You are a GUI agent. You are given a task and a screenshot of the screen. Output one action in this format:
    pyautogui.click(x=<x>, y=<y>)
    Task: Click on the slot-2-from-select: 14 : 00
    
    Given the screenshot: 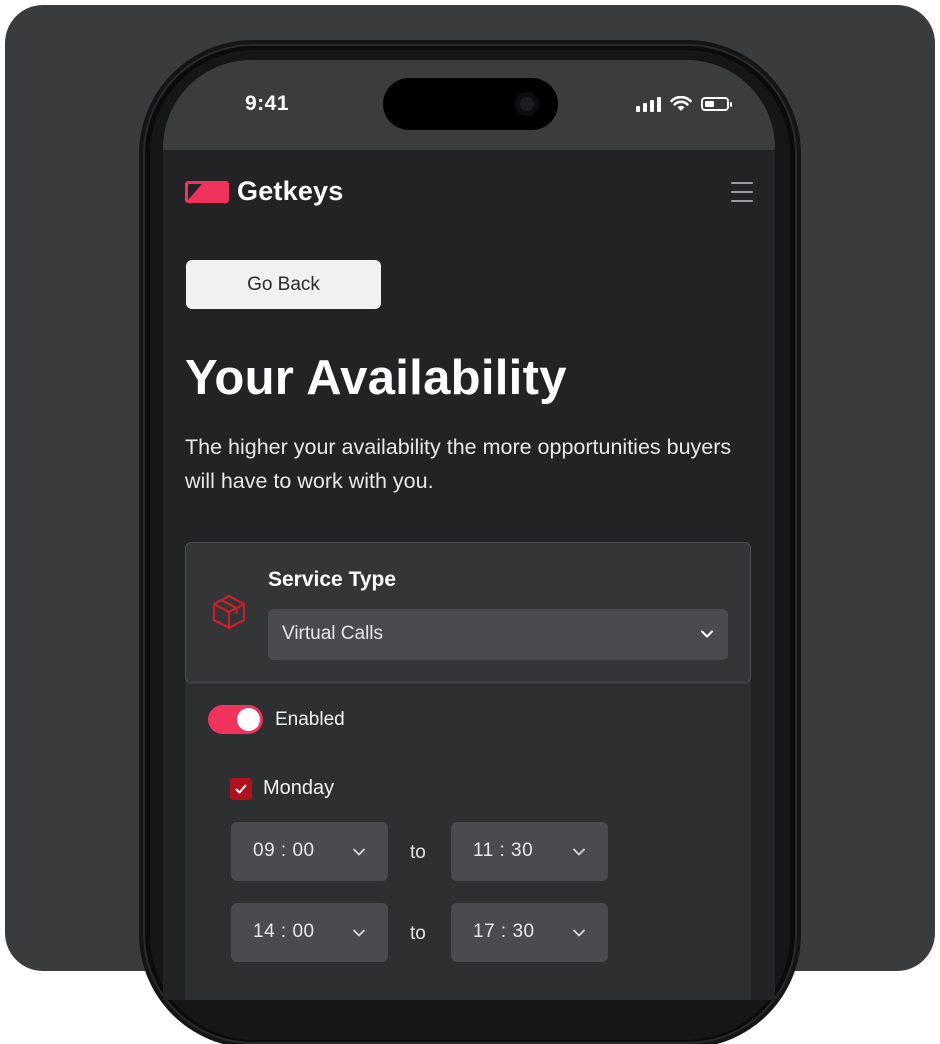 What is the action you would take?
    pyautogui.click(x=309, y=932)
    